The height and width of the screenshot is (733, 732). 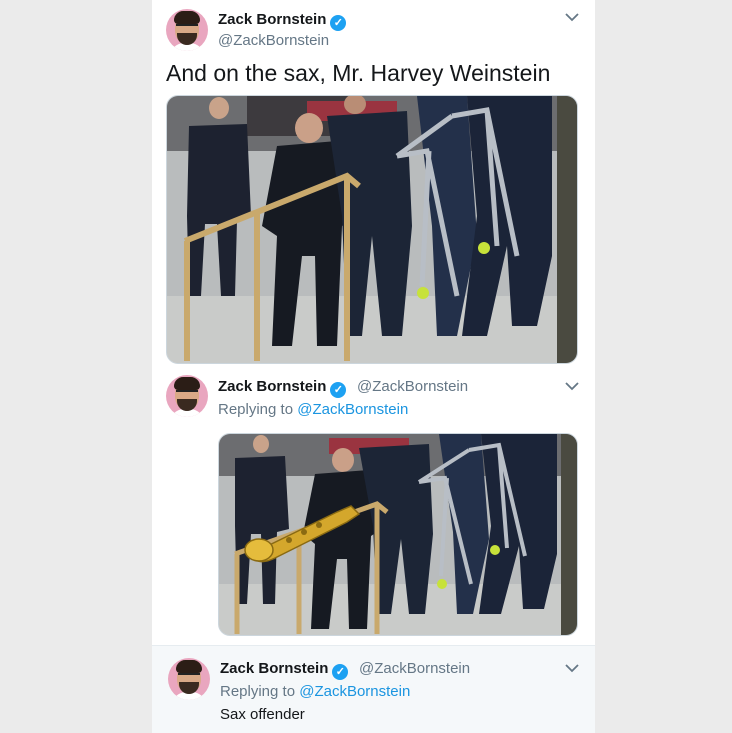 I want to click on photo-illustration, so click(x=398, y=534).